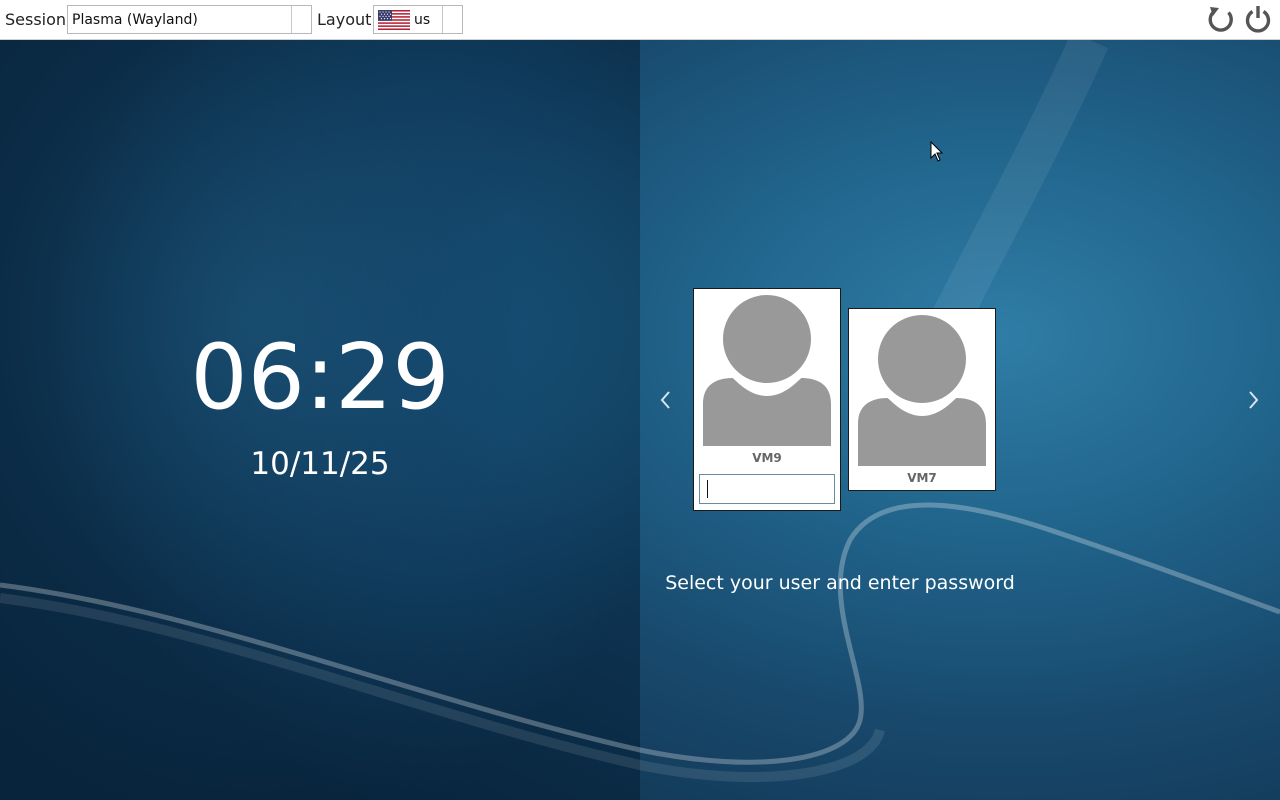  I want to click on session-dropdown: Plasma (Wayland), so click(189, 19).